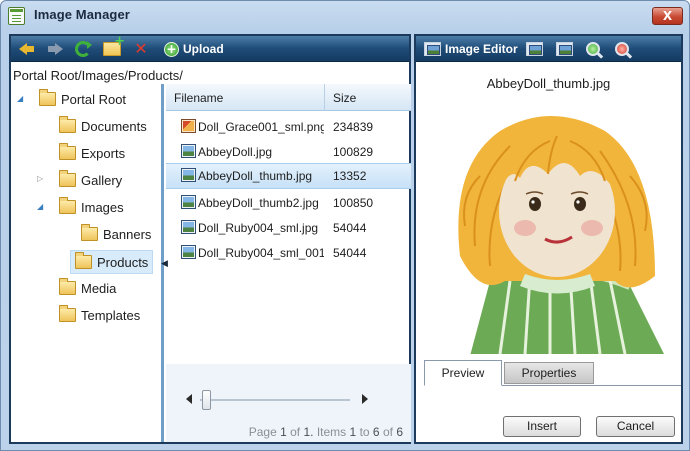 This screenshot has width=690, height=451. Describe the element at coordinates (288, 152) in the screenshot. I see `table-row: AbbeyDoll.jpg 100829` at that location.